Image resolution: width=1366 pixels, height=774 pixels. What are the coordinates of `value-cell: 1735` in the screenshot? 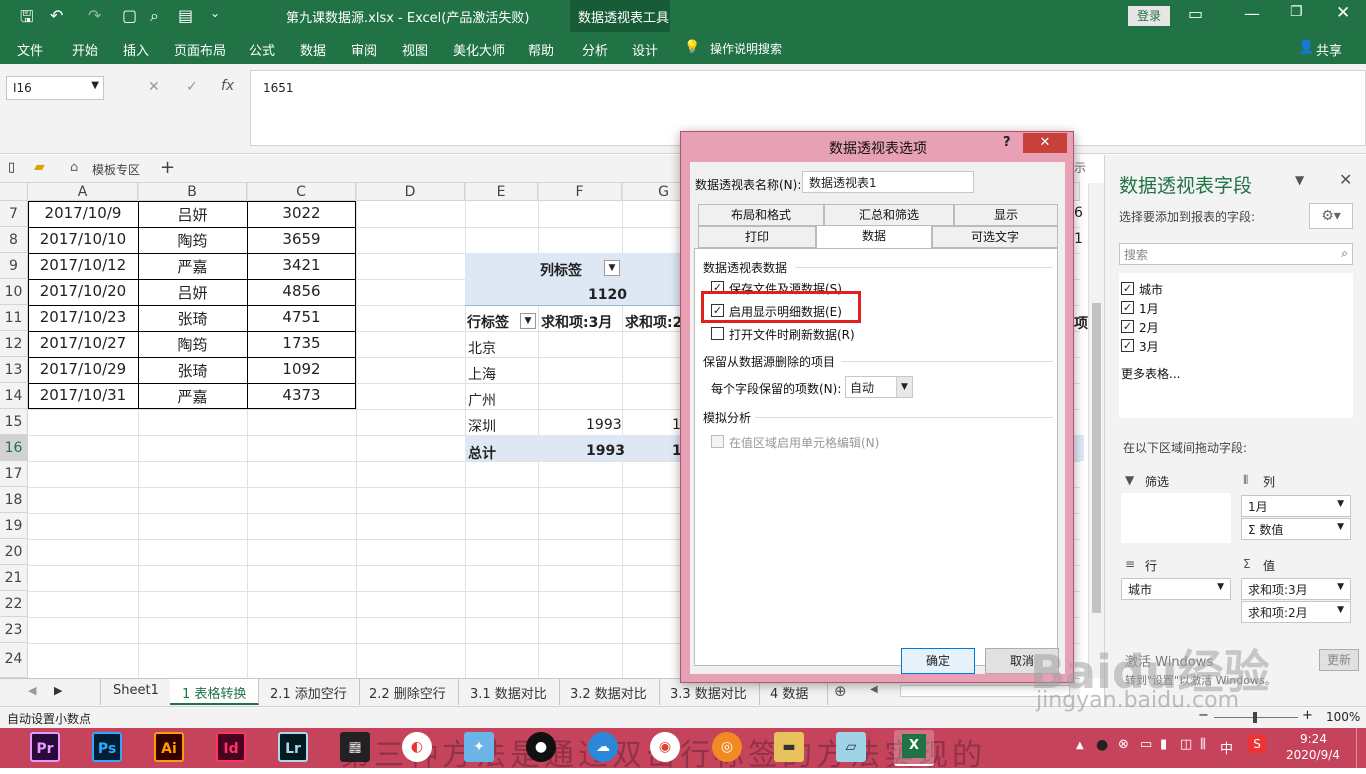 It's located at (301, 343).